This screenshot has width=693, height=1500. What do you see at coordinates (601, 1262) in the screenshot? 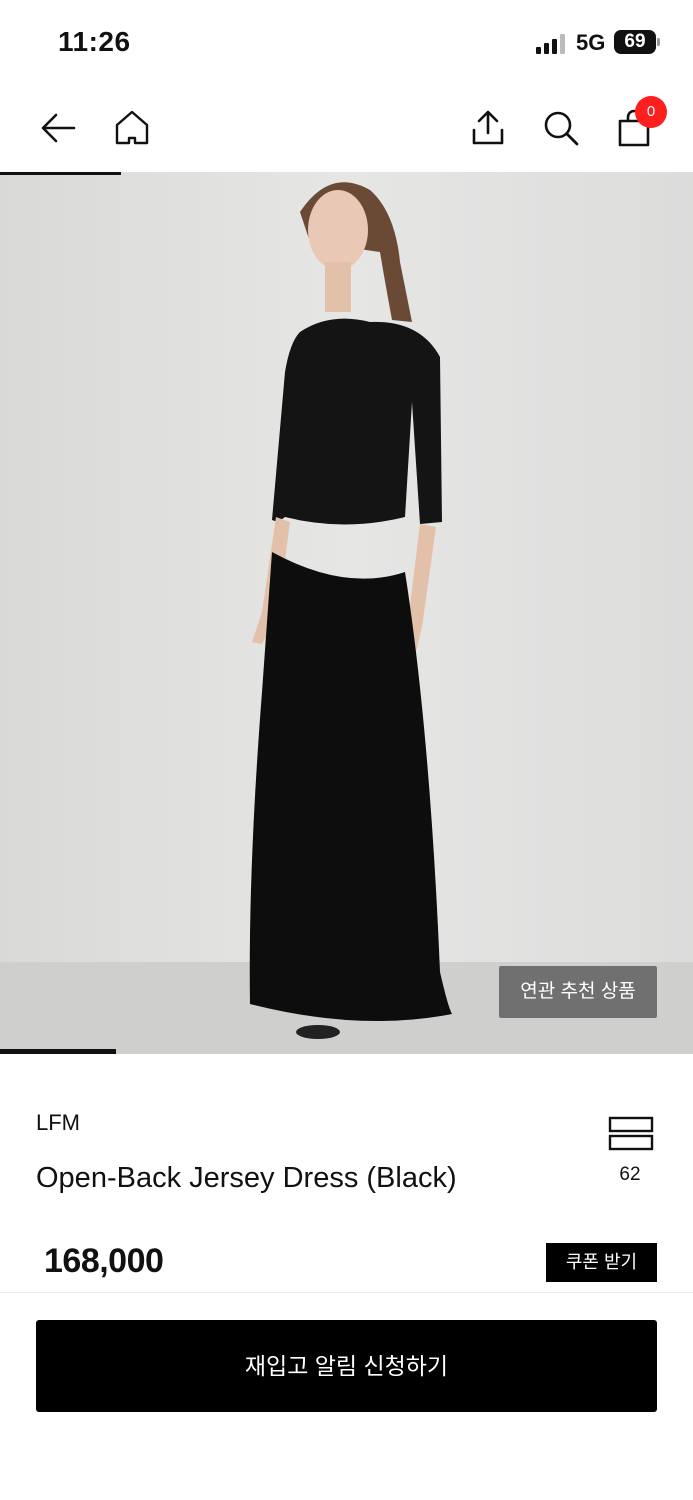
I see `get-coupon-button: 쿠폰 받기` at bounding box center [601, 1262].